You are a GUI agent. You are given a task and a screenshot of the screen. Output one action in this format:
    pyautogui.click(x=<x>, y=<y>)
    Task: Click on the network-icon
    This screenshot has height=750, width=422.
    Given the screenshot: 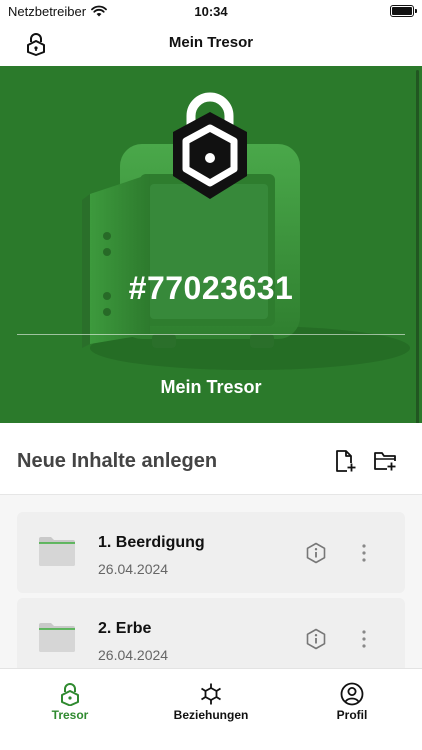 What is the action you would take?
    pyautogui.click(x=211, y=694)
    